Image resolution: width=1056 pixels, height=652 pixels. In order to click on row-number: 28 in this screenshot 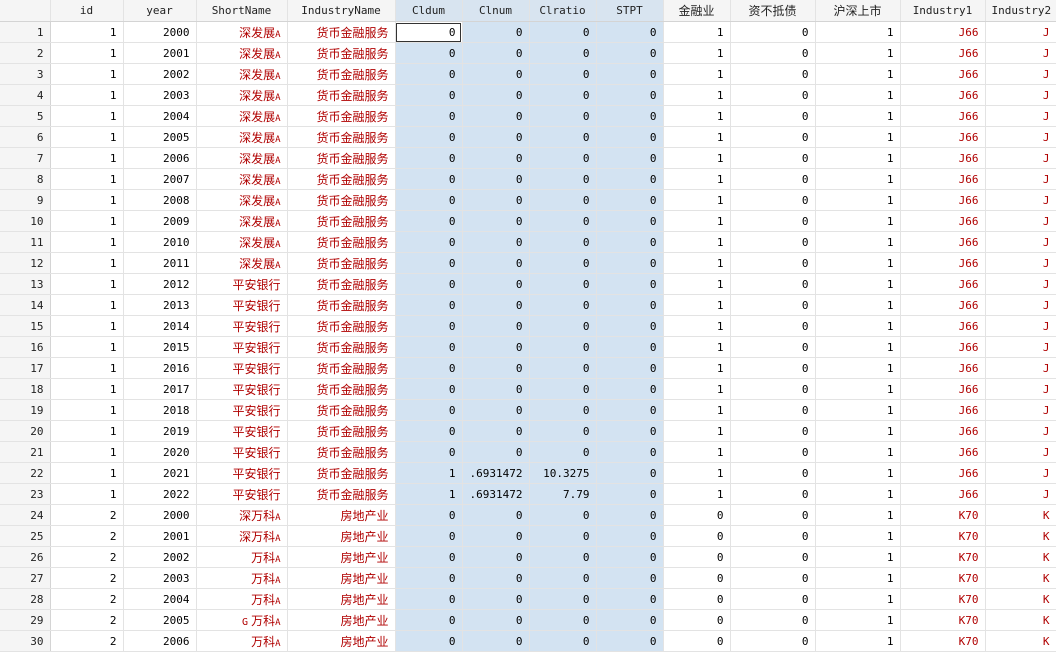, I will do `click(25, 599)`.